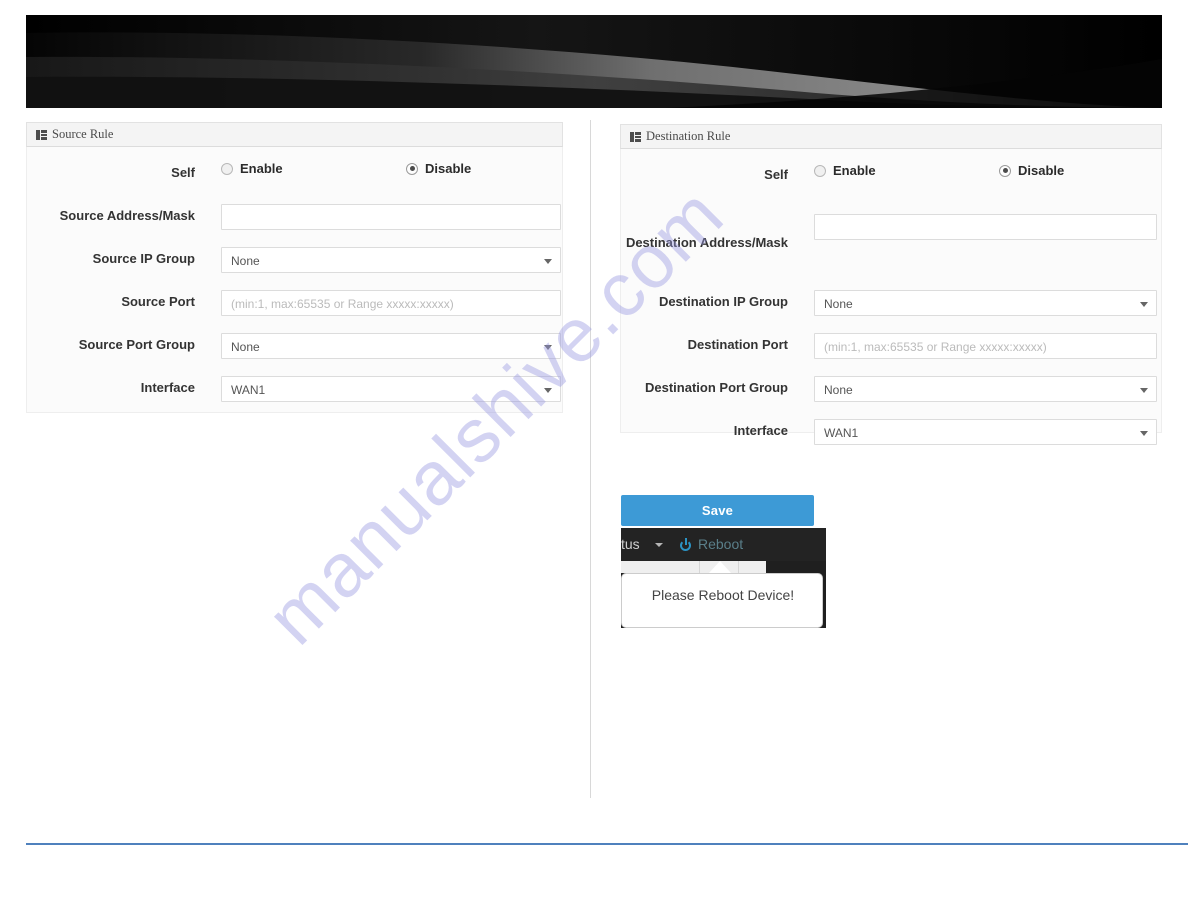 The image size is (1188, 918). What do you see at coordinates (760, 430) in the screenshot?
I see `destination-interface-label: Interface` at bounding box center [760, 430].